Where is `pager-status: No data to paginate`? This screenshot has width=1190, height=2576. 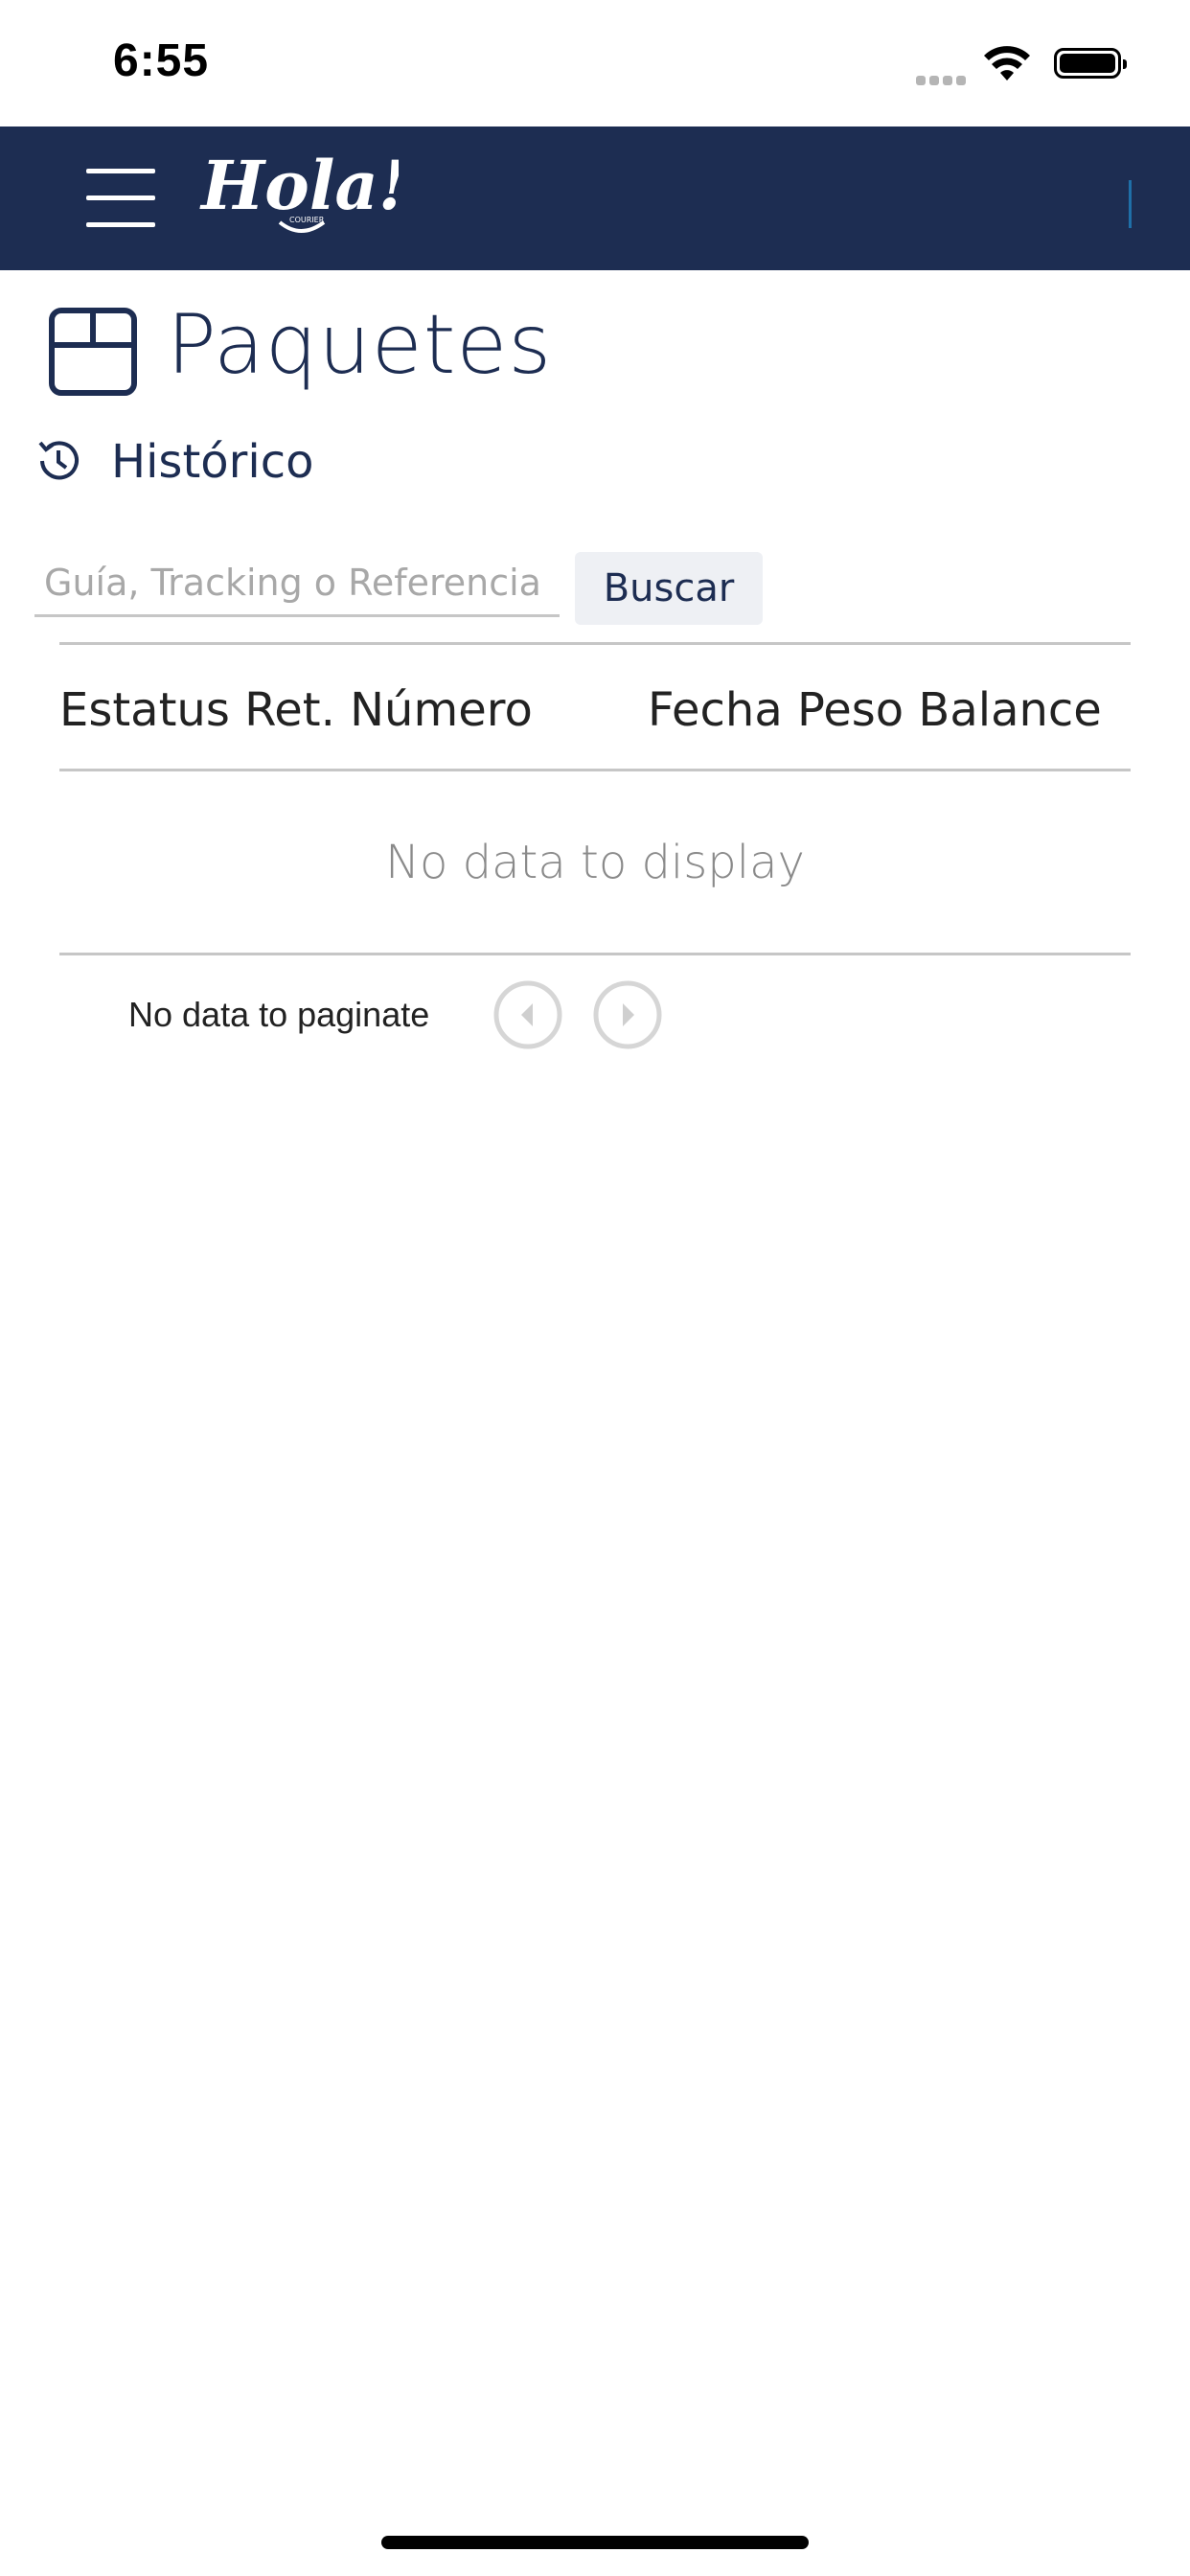 pager-status: No data to paginate is located at coordinates (279, 1015).